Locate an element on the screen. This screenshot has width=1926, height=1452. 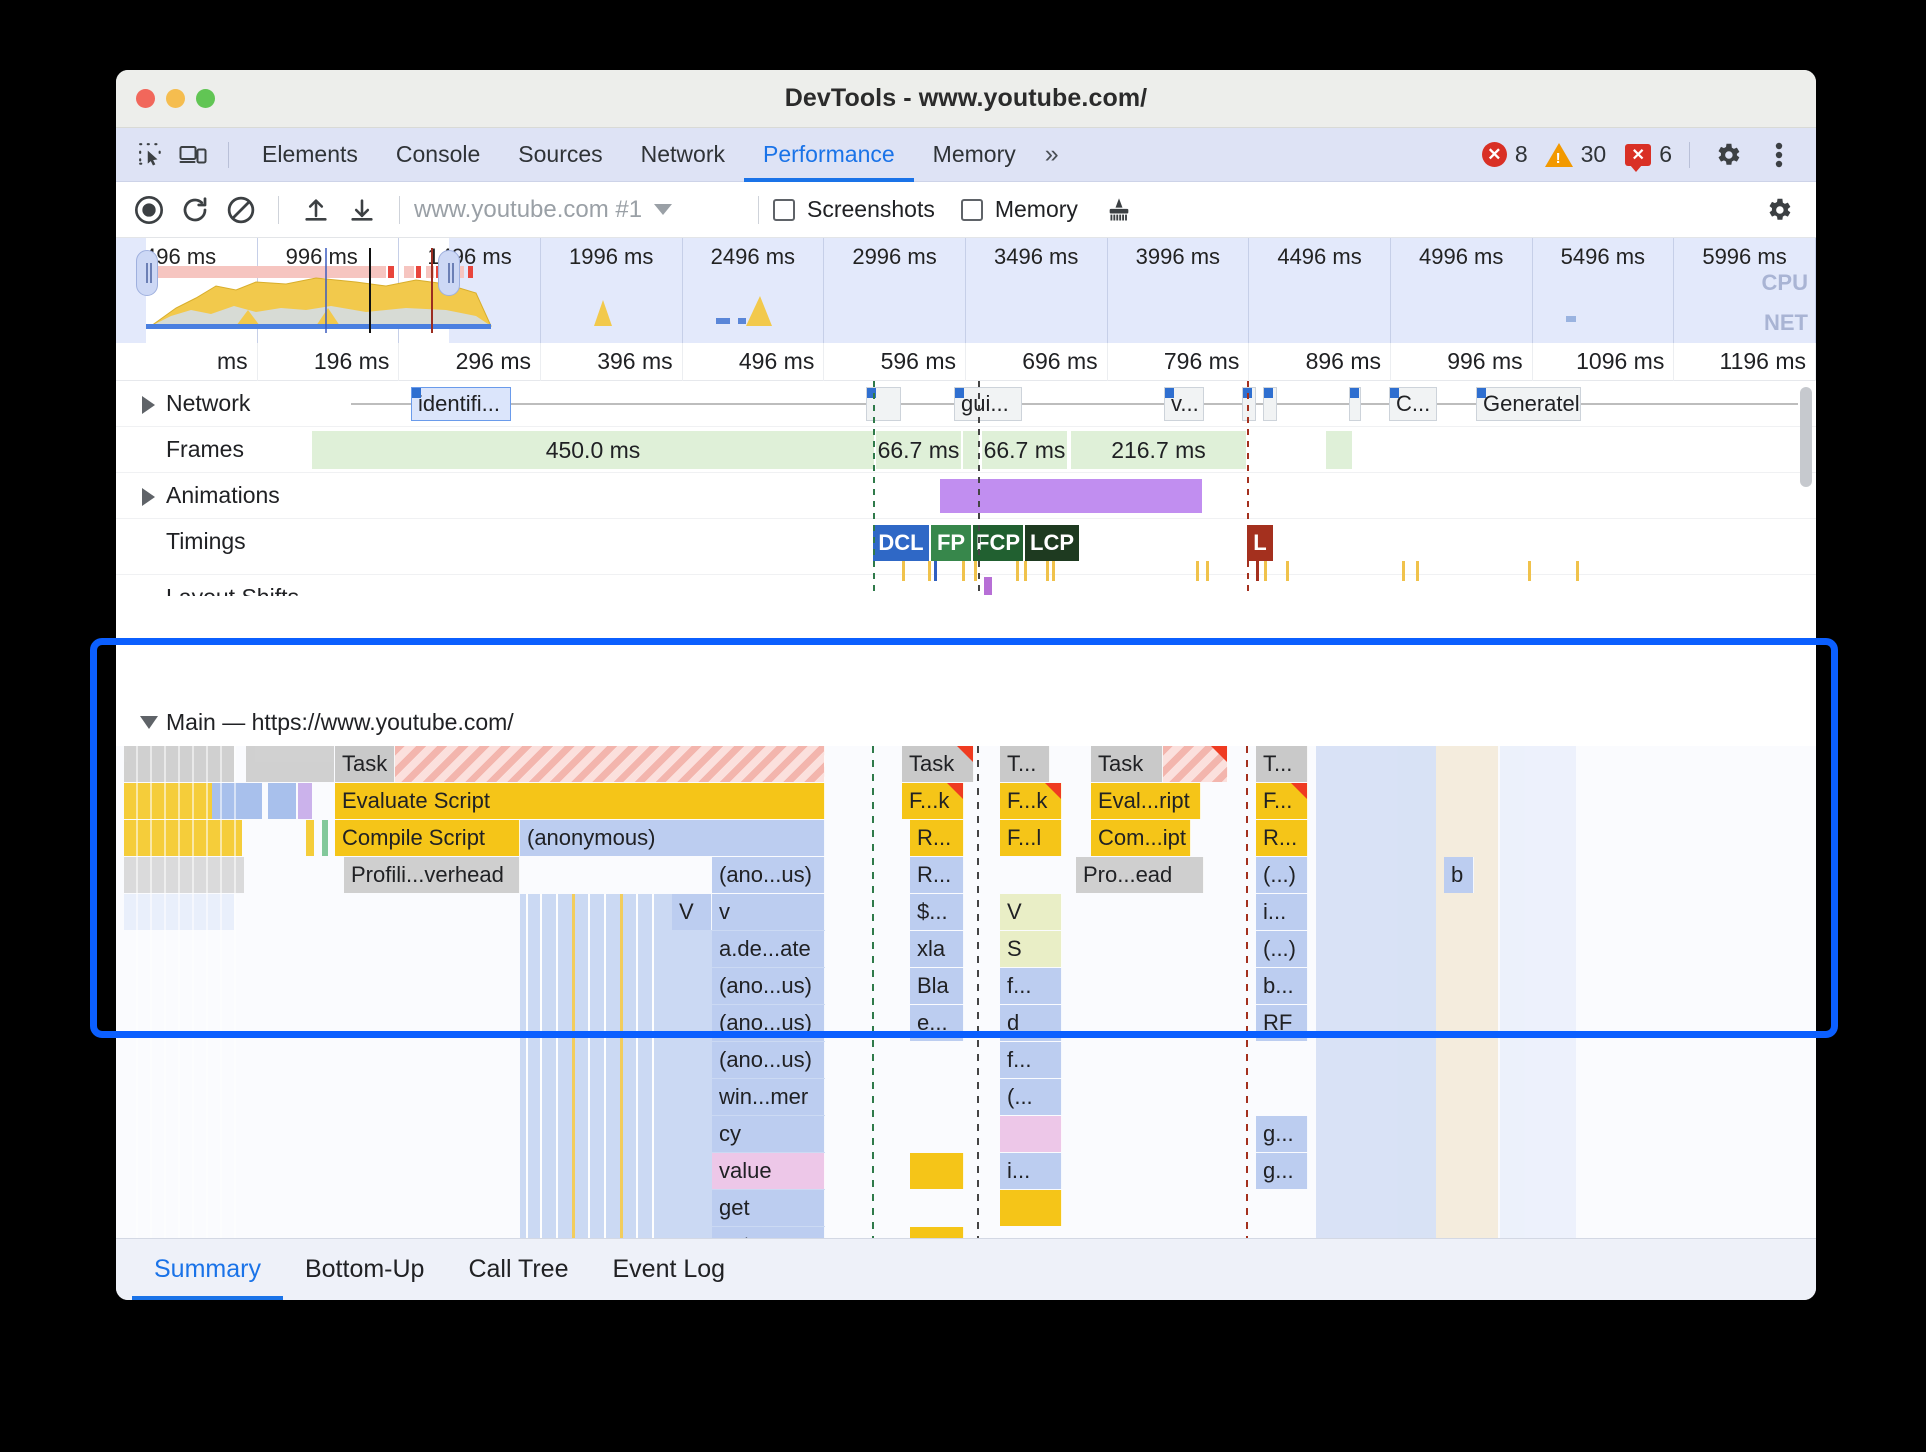
tracks-scrollbar is located at coordinates (1806, 437).